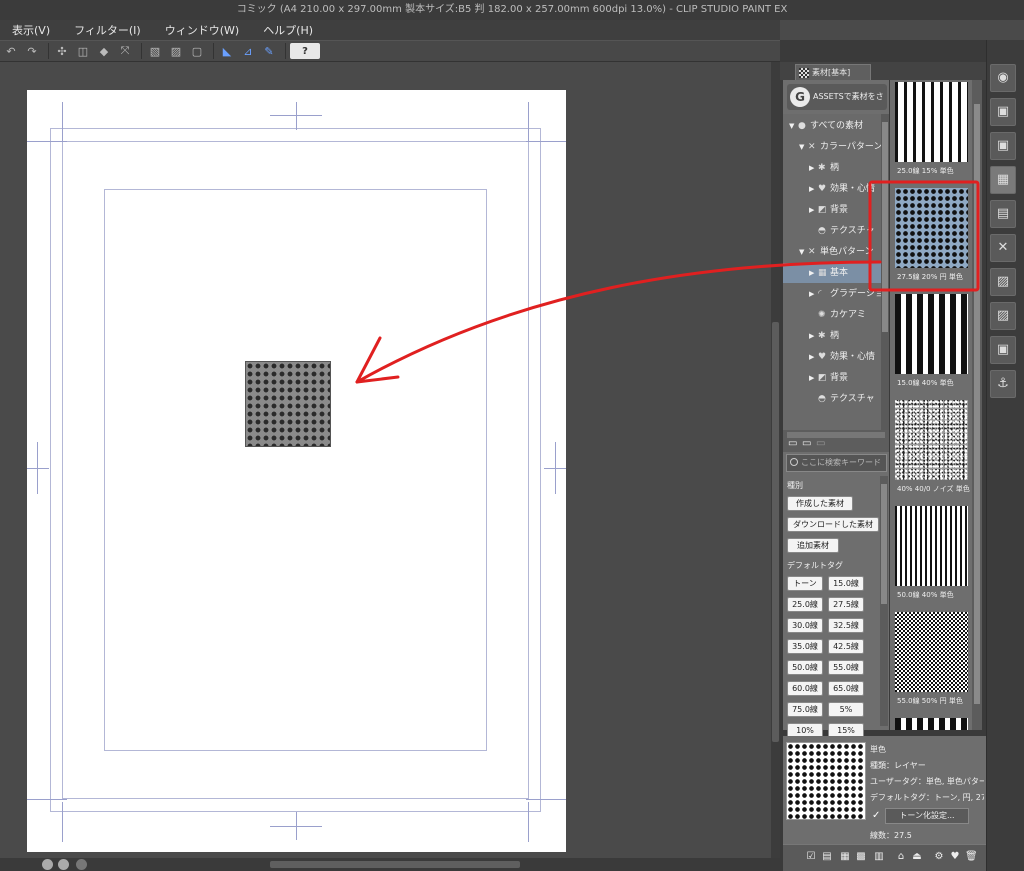 This screenshot has width=1024, height=871. I want to click on tree-node: ▼ ✕ 単色パターン, so click(832, 252).